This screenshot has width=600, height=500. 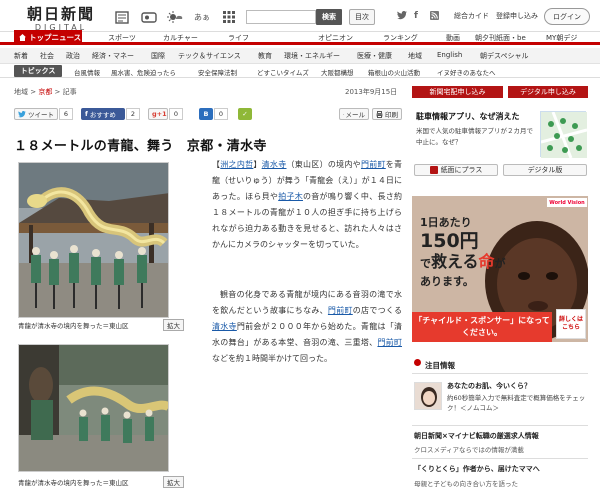 What do you see at coordinates (434, 17) in the screenshot?
I see `rss-icon` at bounding box center [434, 17].